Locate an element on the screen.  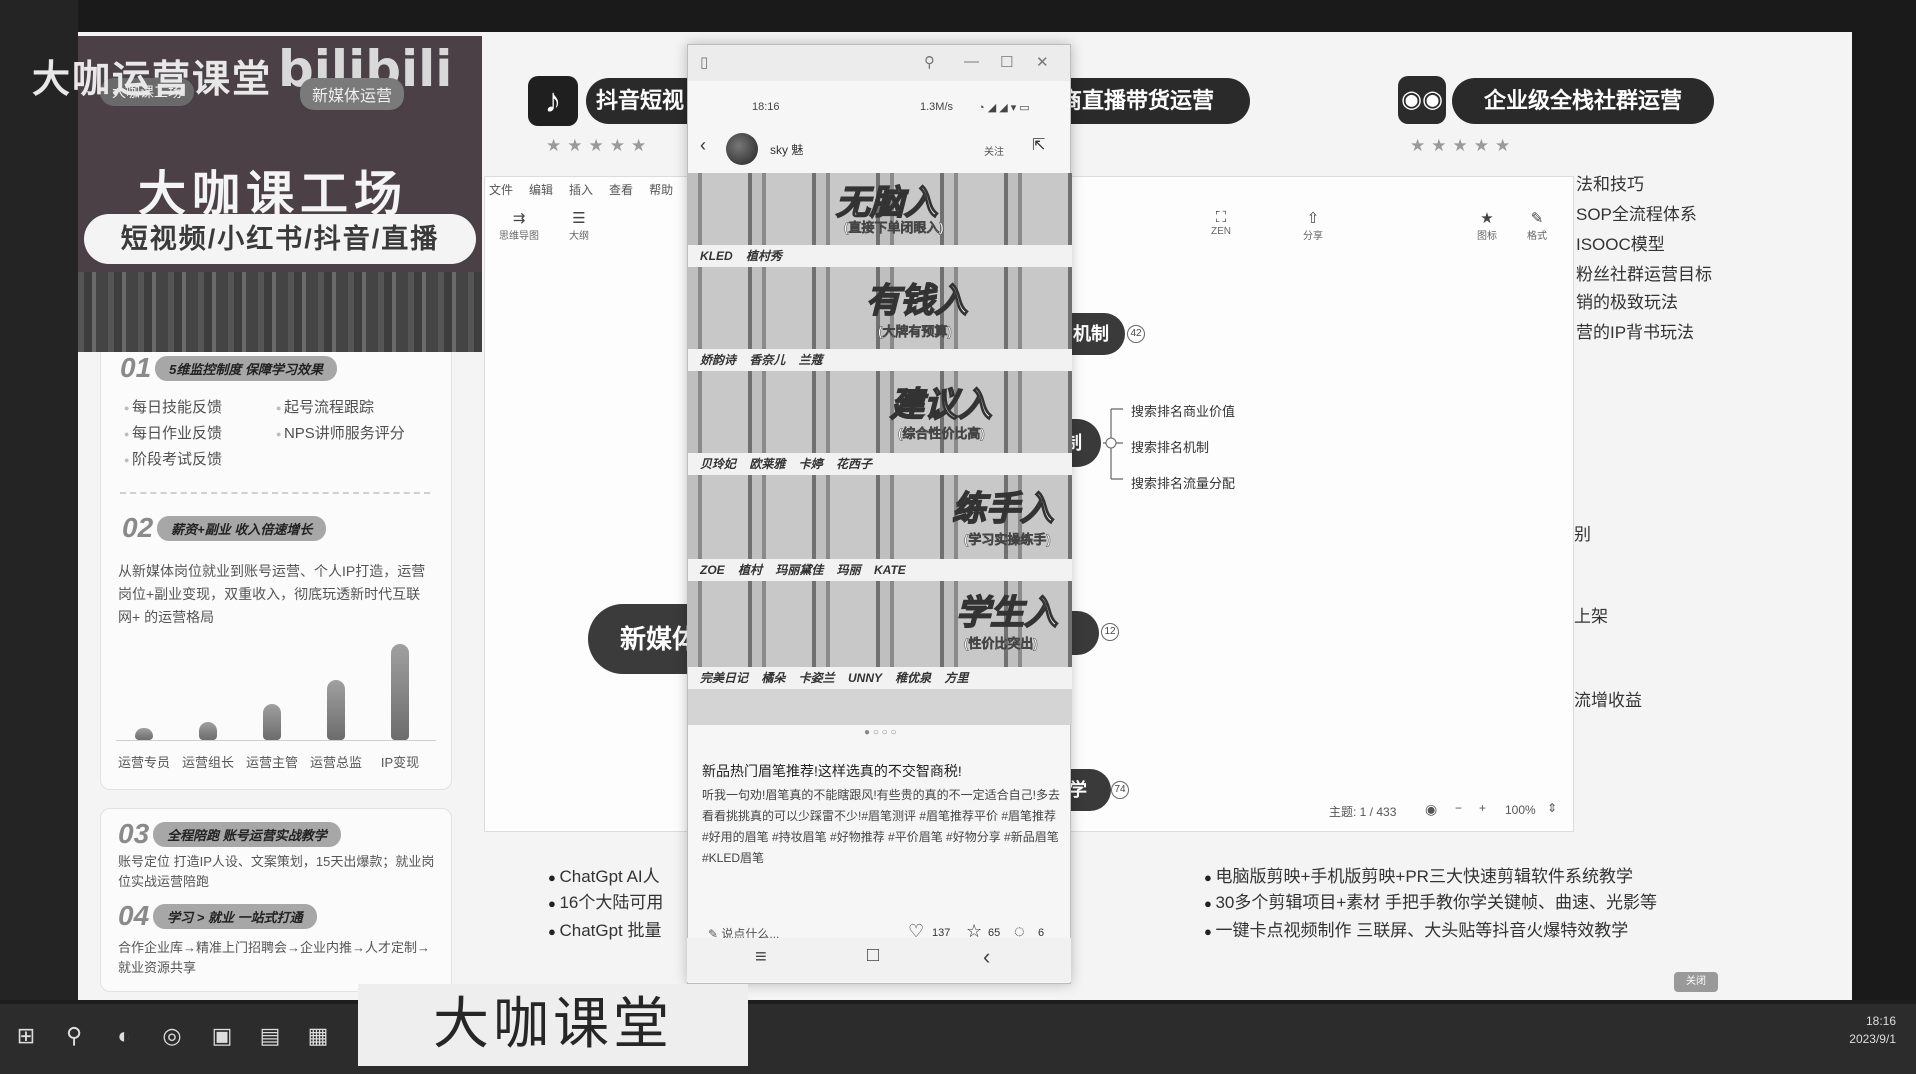
chrome-icon: ◎ is located at coordinates (172, 1036).